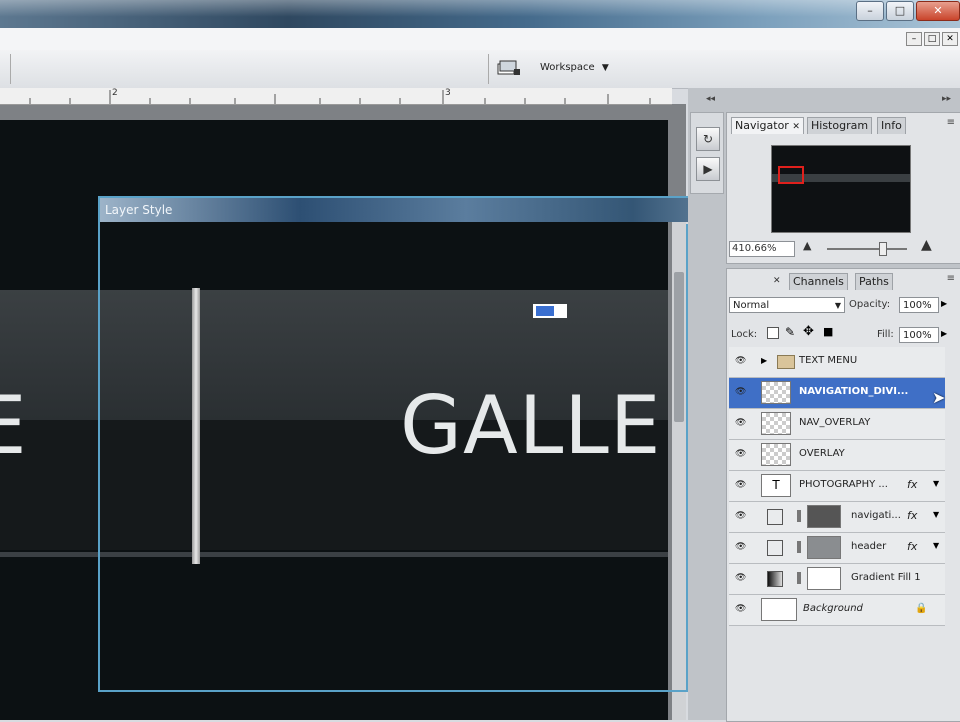  I want to click on close-button: ✕, so click(938, 11).